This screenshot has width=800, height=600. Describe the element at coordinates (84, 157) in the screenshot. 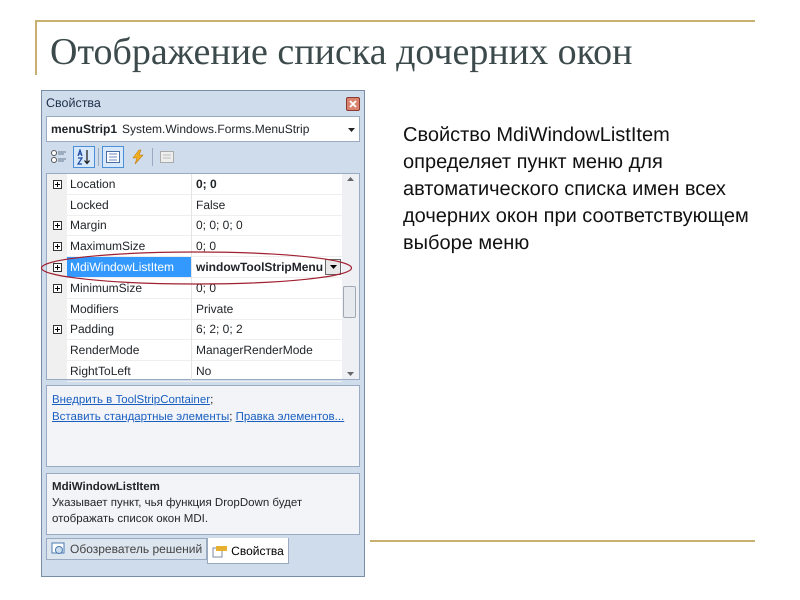

I see `sort-az-icon` at that location.